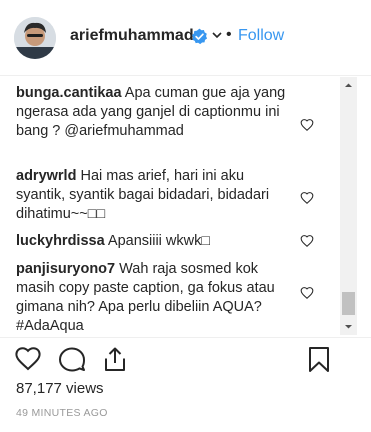 The width and height of the screenshot is (371, 432). I want to click on post-timestamp: 49 MINUTES AGO, so click(62, 413).